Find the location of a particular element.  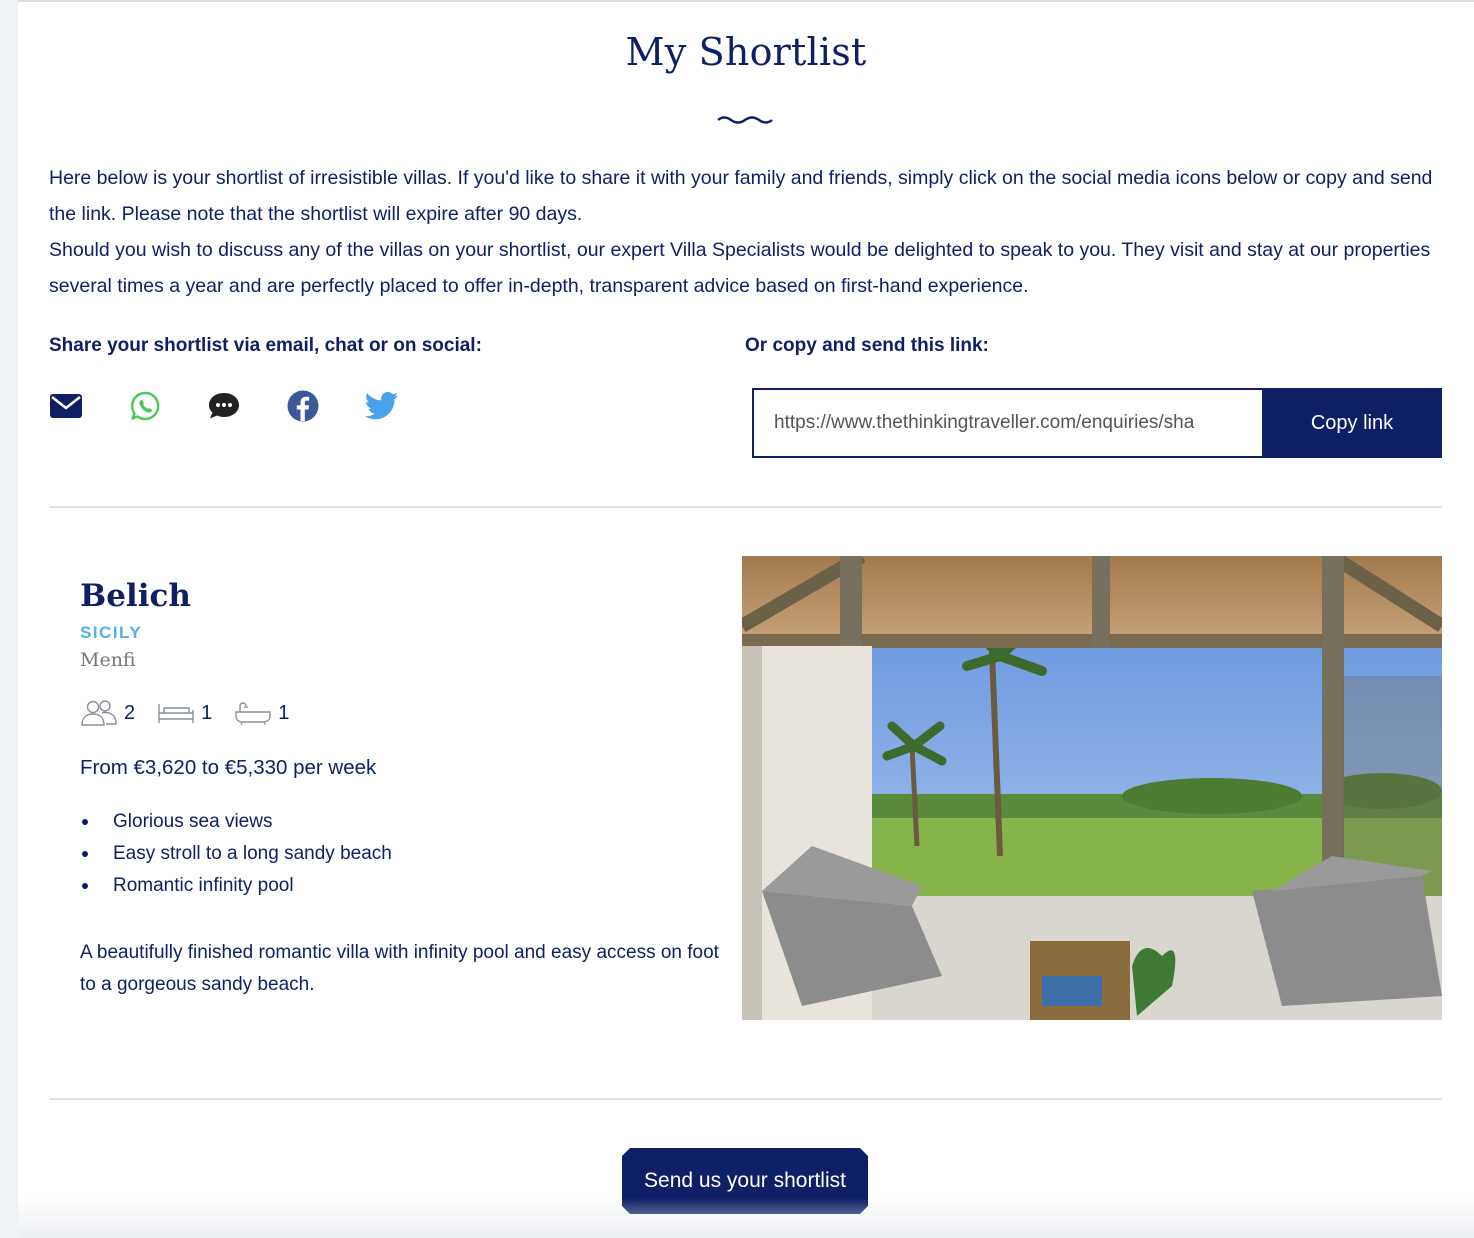

bedrooms-count: 1 is located at coordinates (207, 712).